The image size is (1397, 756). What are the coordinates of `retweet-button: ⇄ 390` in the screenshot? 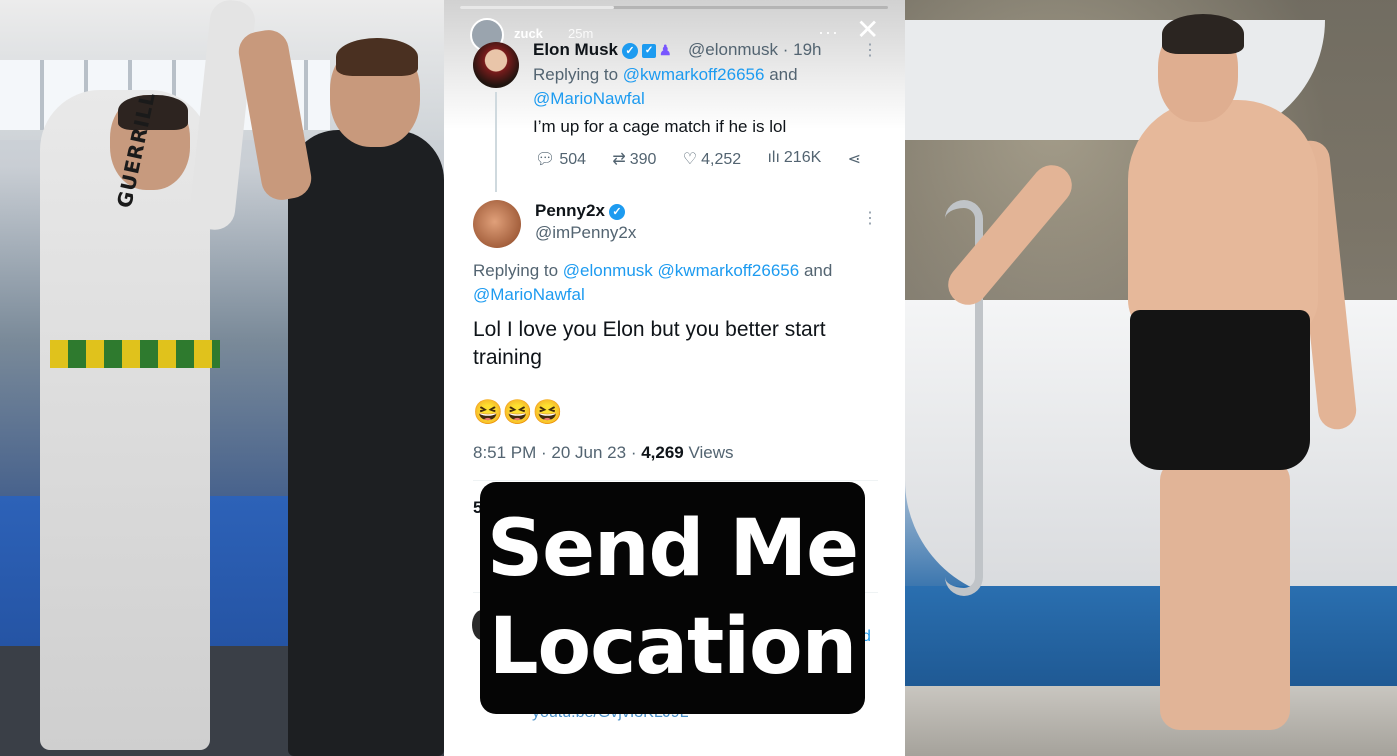 It's located at (634, 159).